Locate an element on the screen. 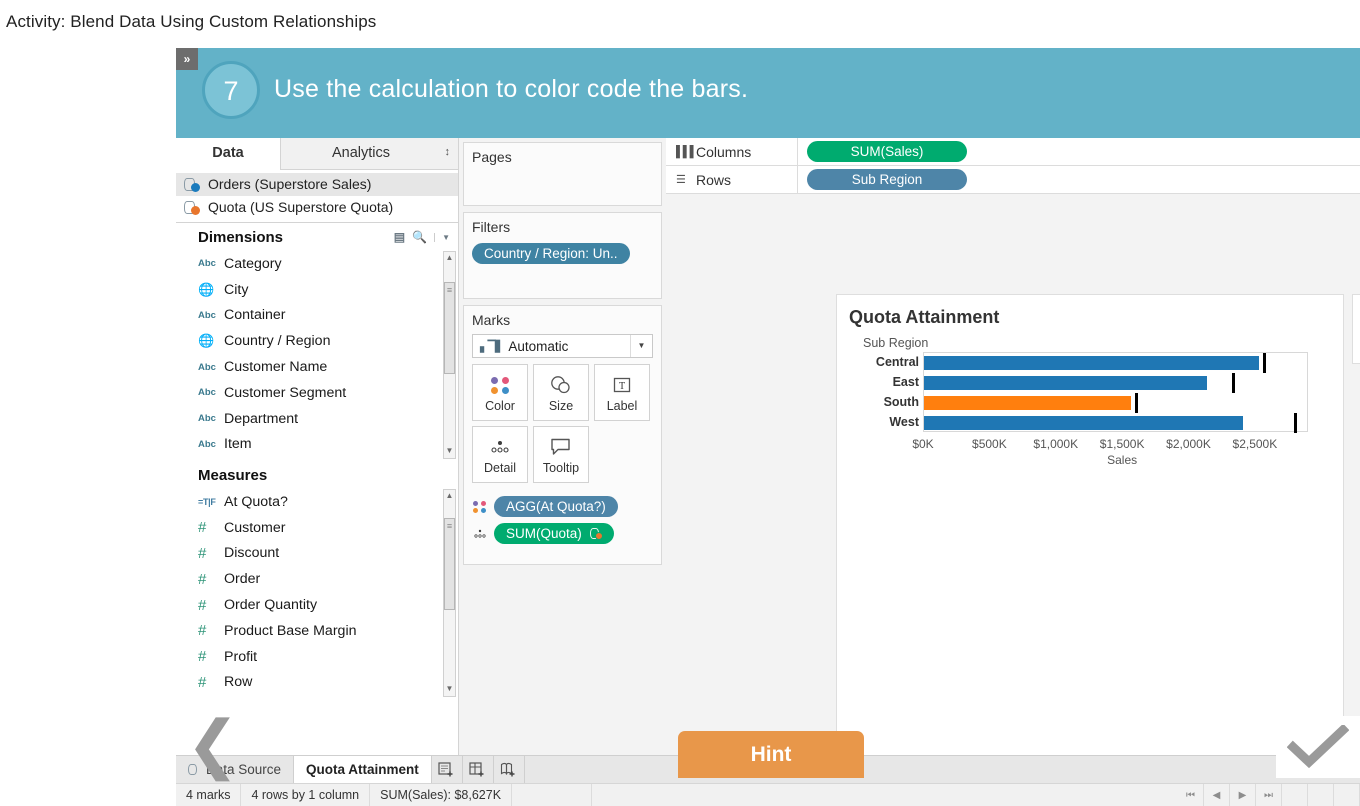 The width and height of the screenshot is (1360, 806). boolean-icon: =T|F is located at coordinates (207, 501).